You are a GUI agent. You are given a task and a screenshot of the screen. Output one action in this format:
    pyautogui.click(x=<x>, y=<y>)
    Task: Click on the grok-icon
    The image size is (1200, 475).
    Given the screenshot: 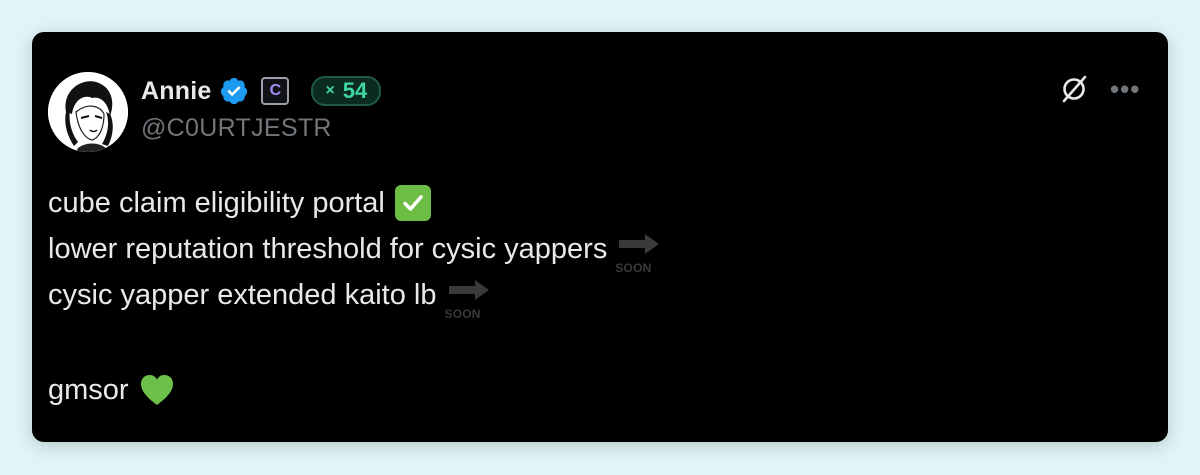 What is the action you would take?
    pyautogui.click(x=1074, y=89)
    